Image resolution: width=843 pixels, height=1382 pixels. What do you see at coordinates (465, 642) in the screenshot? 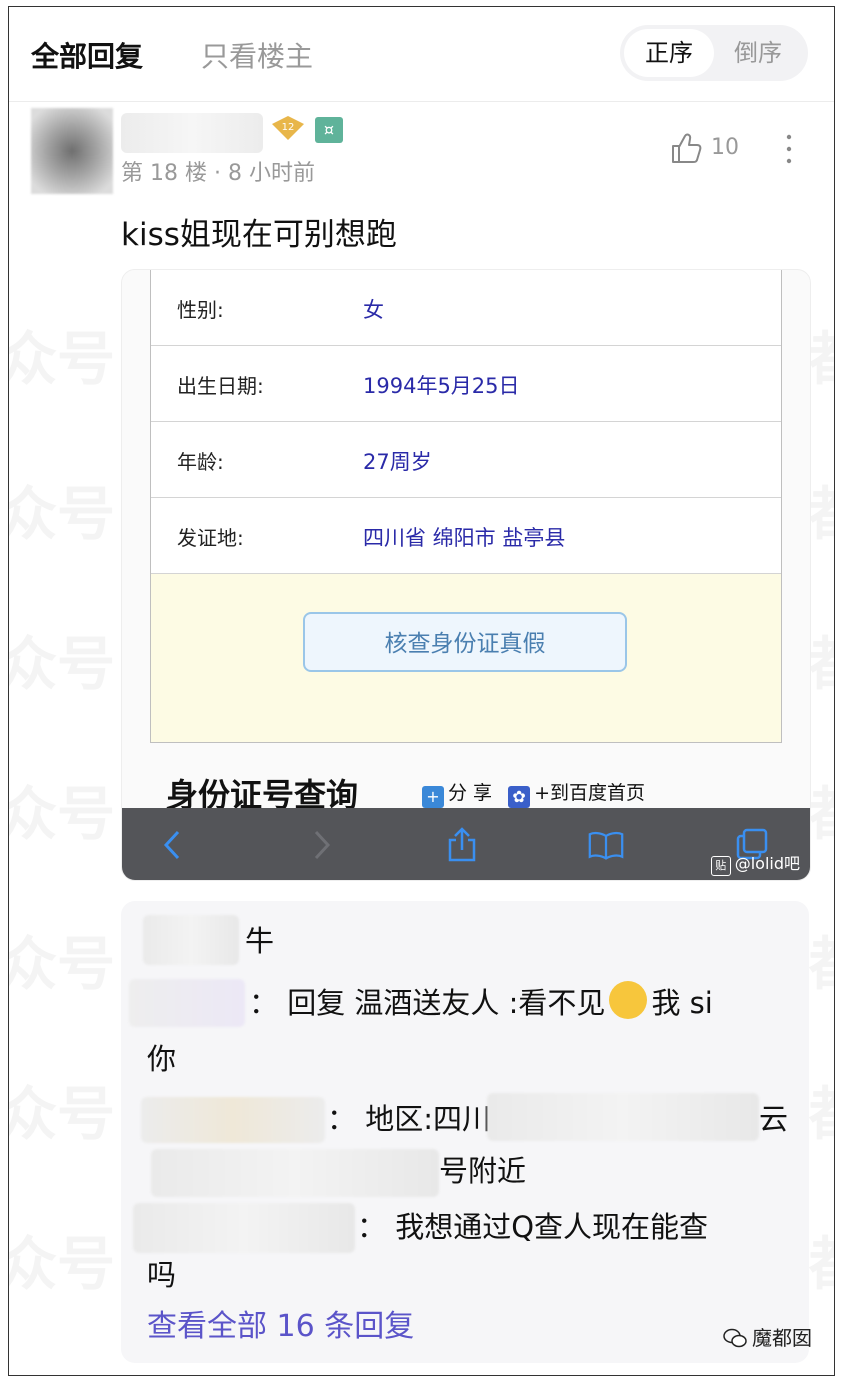
I see `verify-id-button: 核查身份证真假` at bounding box center [465, 642].